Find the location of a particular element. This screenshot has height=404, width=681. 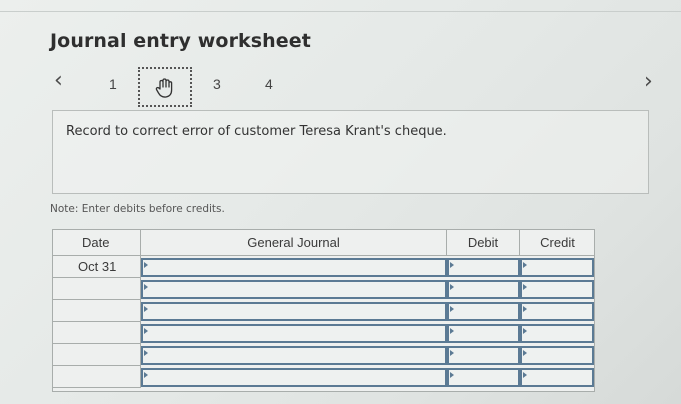

hand-pointer-icon is located at coordinates (164, 88).